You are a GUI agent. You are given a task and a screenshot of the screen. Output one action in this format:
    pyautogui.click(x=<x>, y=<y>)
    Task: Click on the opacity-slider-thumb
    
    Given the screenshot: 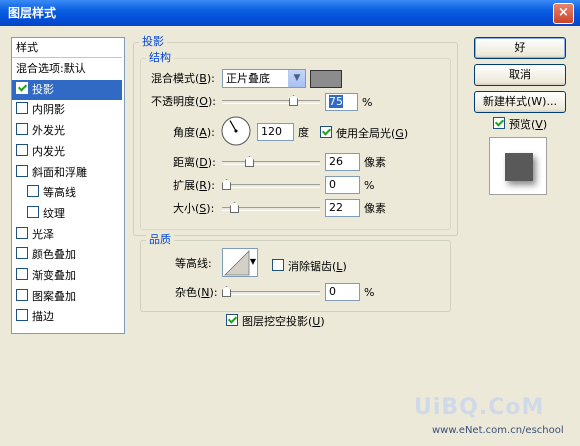 What is the action you would take?
    pyautogui.click(x=293, y=100)
    